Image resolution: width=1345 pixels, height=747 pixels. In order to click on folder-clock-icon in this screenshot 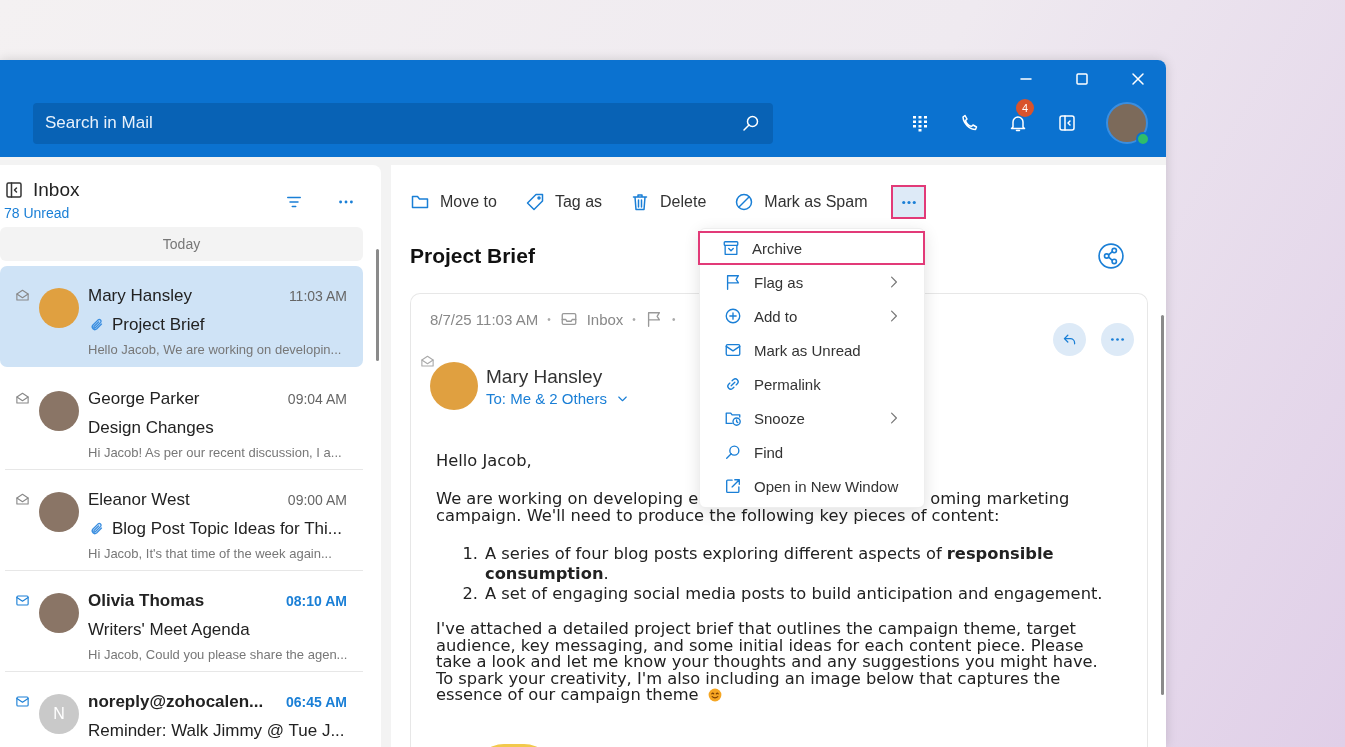, I will do `click(733, 418)`.